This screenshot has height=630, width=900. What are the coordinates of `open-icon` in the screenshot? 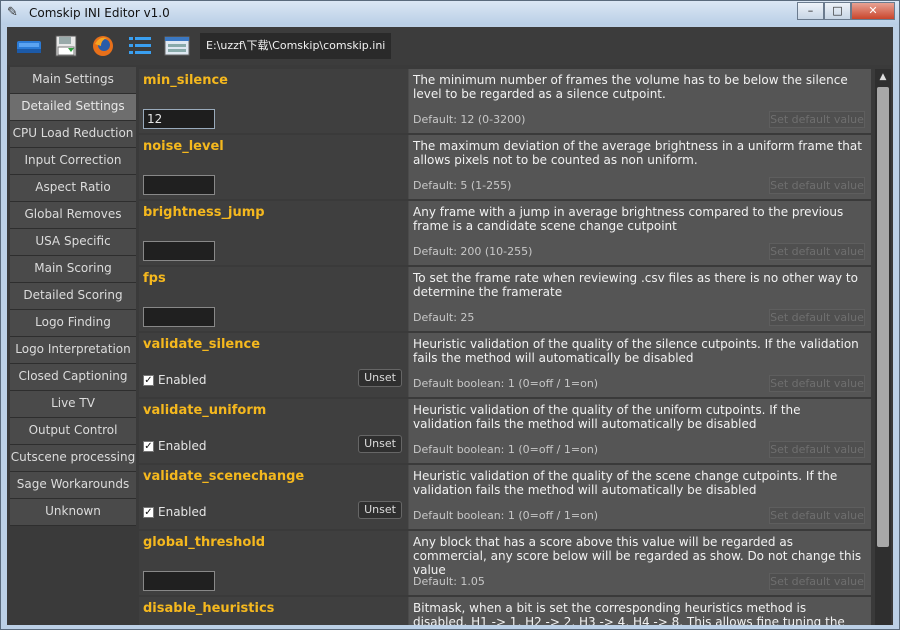 It's located at (29, 46).